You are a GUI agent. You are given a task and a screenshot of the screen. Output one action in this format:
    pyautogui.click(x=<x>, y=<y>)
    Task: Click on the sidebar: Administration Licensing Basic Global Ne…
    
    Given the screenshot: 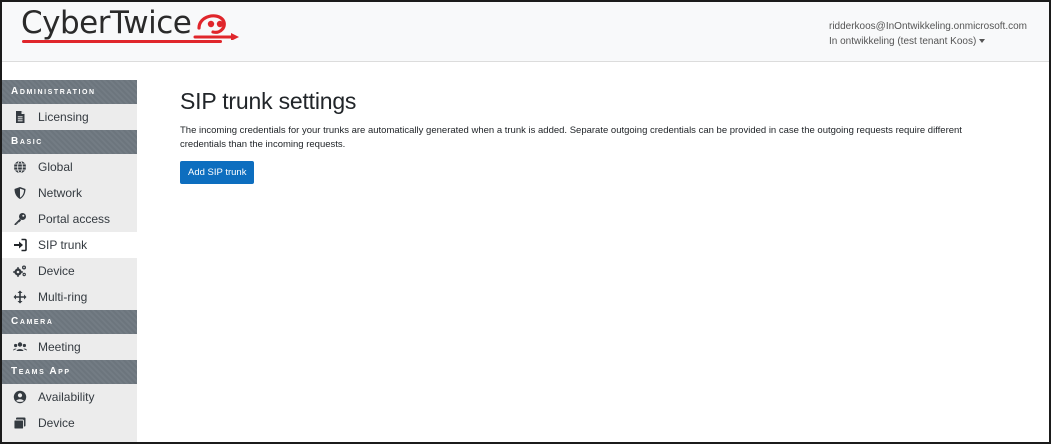 What is the action you would take?
    pyautogui.click(x=69, y=261)
    